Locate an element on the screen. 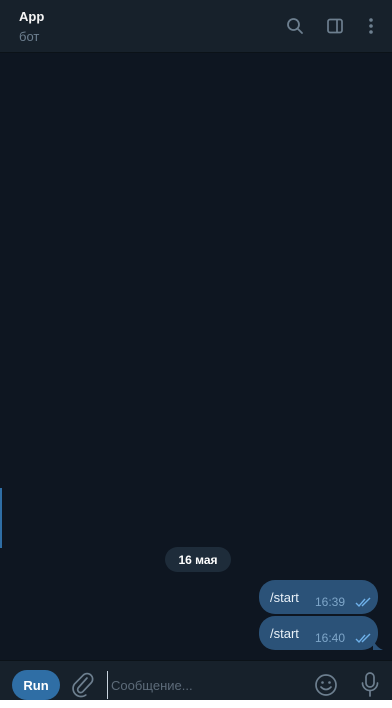 The height and width of the screenshot is (708, 392). message-time: 16:39 is located at coordinates (330, 602).